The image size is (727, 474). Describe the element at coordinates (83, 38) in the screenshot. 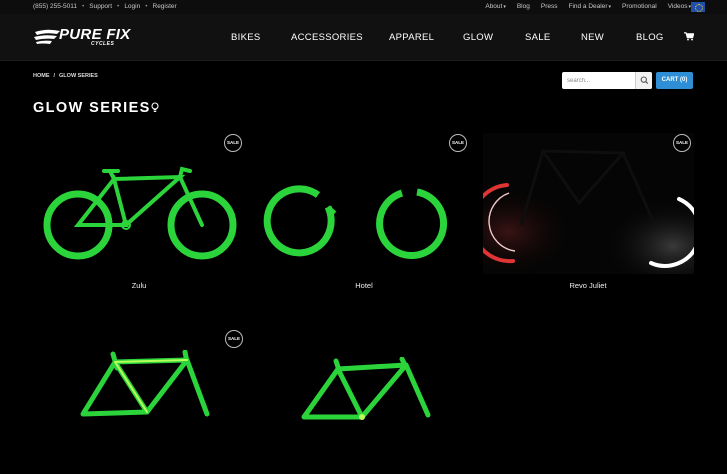

I see `logo: PURE FIX CYCLES` at that location.